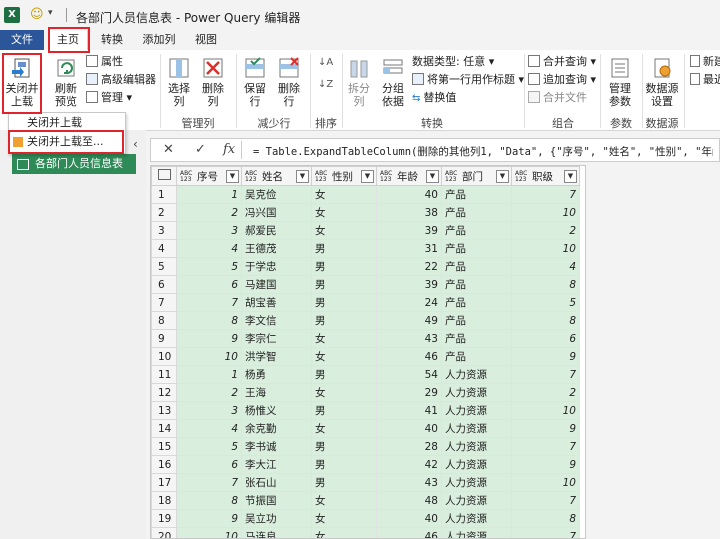 This screenshot has height=539, width=720. I want to click on column-header: ABC 123 年龄 ▼, so click(409, 176).